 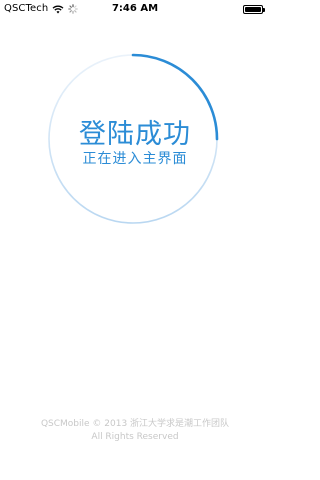 I want to click on rights-text: All Rights Reserved, so click(x=135, y=437).